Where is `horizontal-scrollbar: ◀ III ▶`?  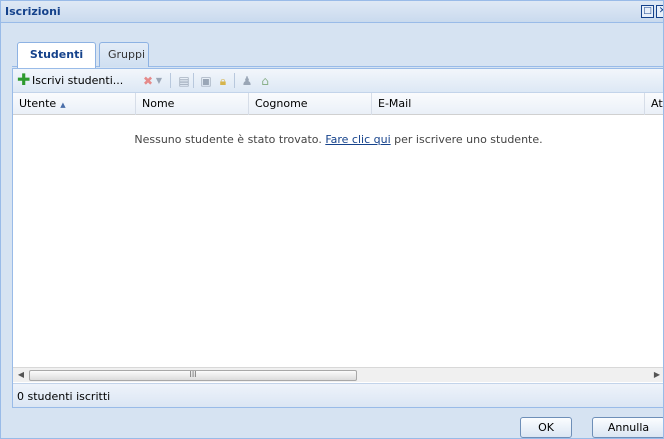 horizontal-scrollbar: ◀ III ▶ is located at coordinates (338, 374).